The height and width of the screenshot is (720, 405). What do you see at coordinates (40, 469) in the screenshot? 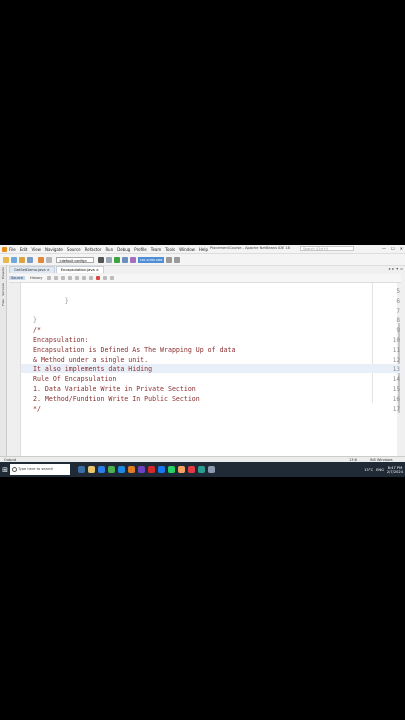
I see `taskbar-search-input: Type here to search` at bounding box center [40, 469].